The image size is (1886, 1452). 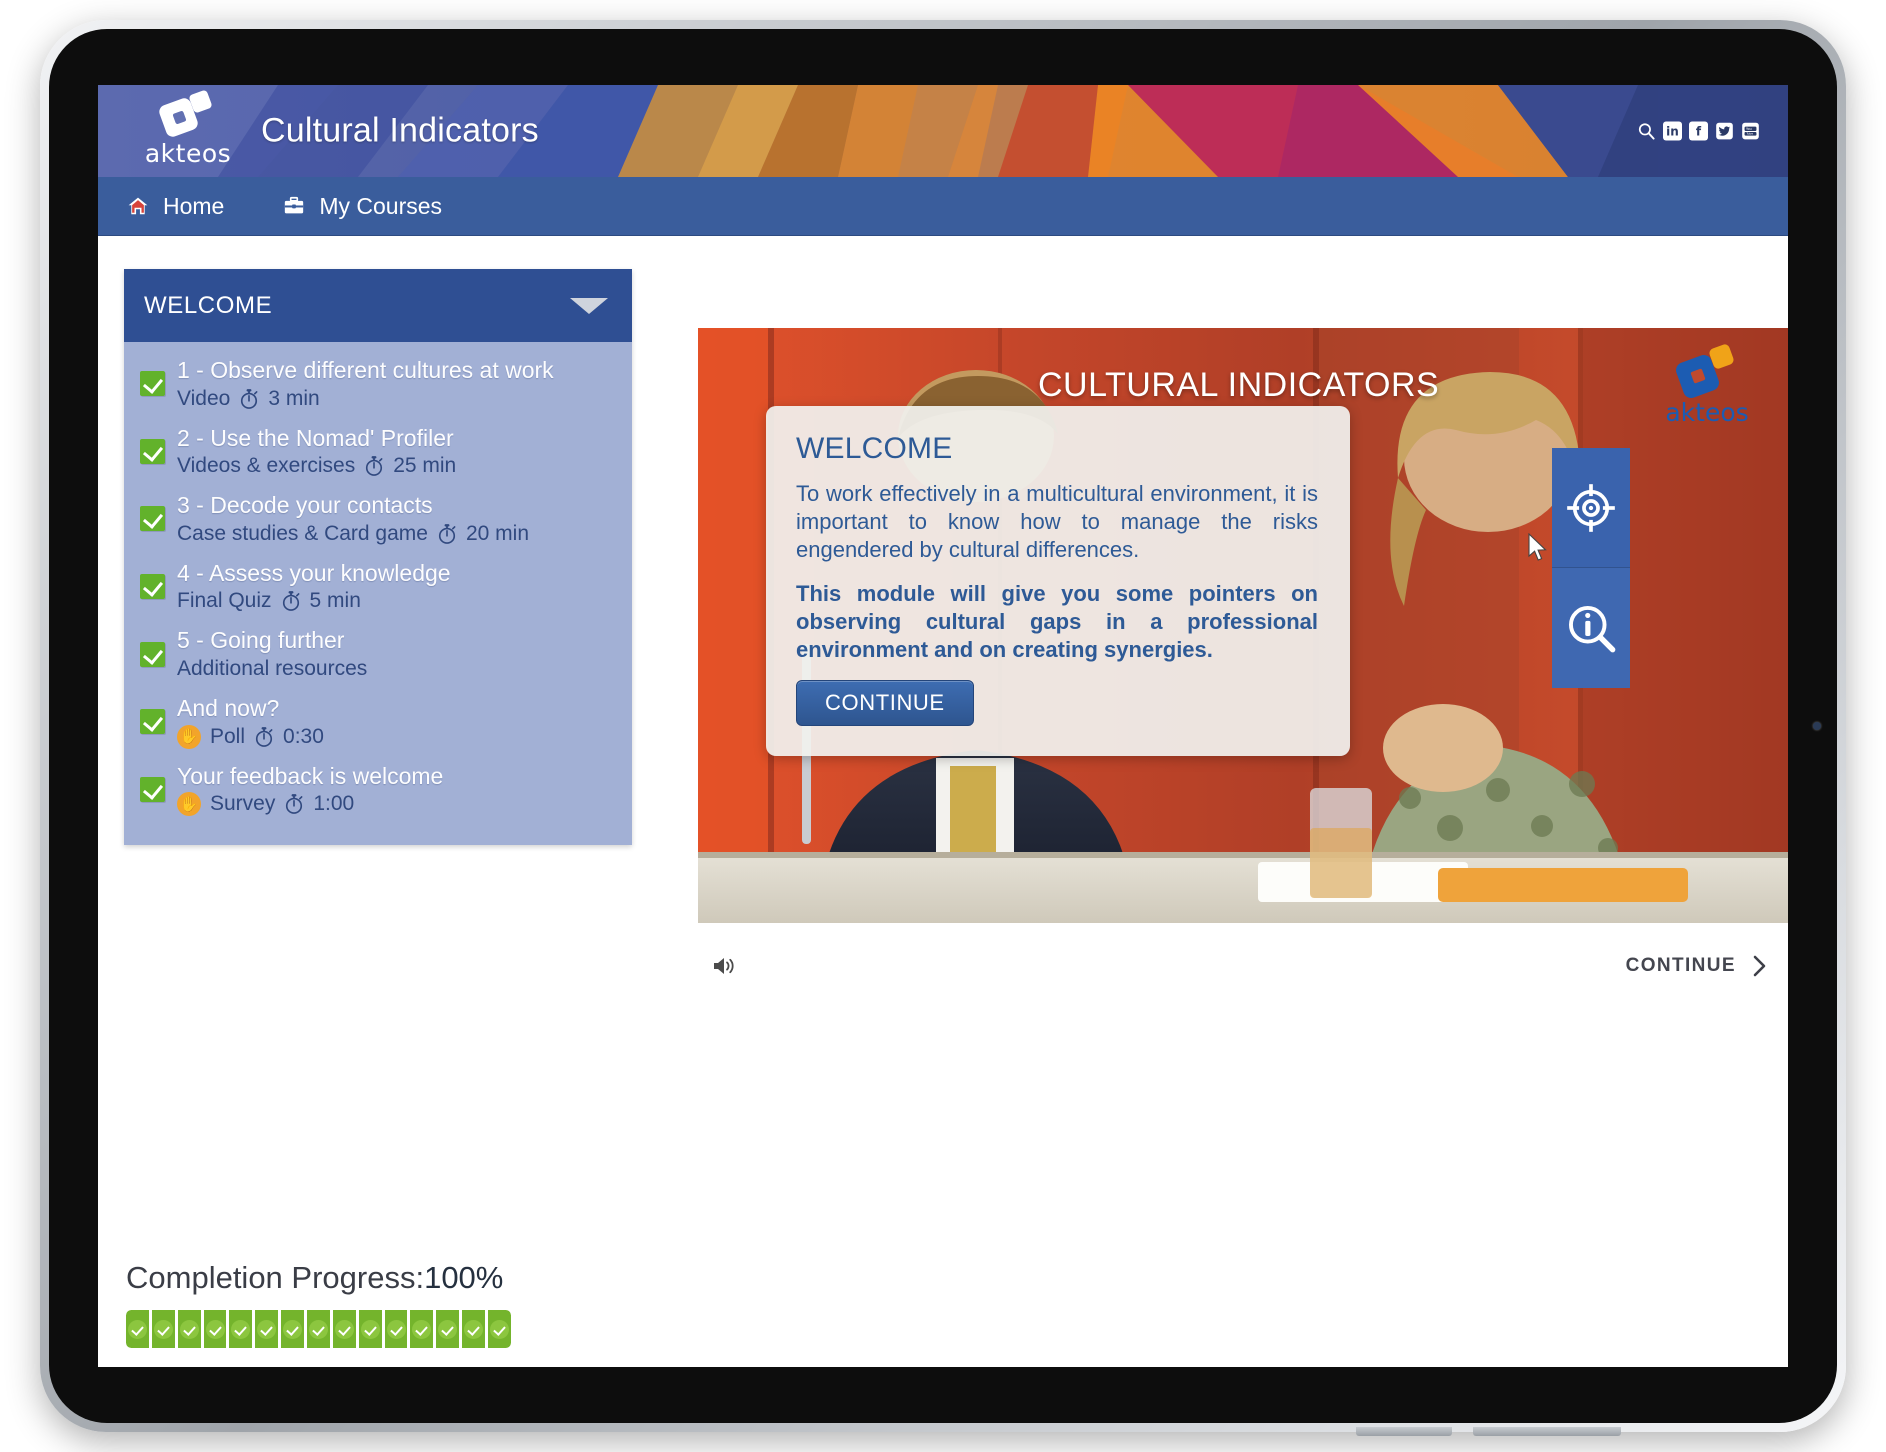 What do you see at coordinates (381, 205) in the screenshot?
I see `nav-label-my-courses: My Courses` at bounding box center [381, 205].